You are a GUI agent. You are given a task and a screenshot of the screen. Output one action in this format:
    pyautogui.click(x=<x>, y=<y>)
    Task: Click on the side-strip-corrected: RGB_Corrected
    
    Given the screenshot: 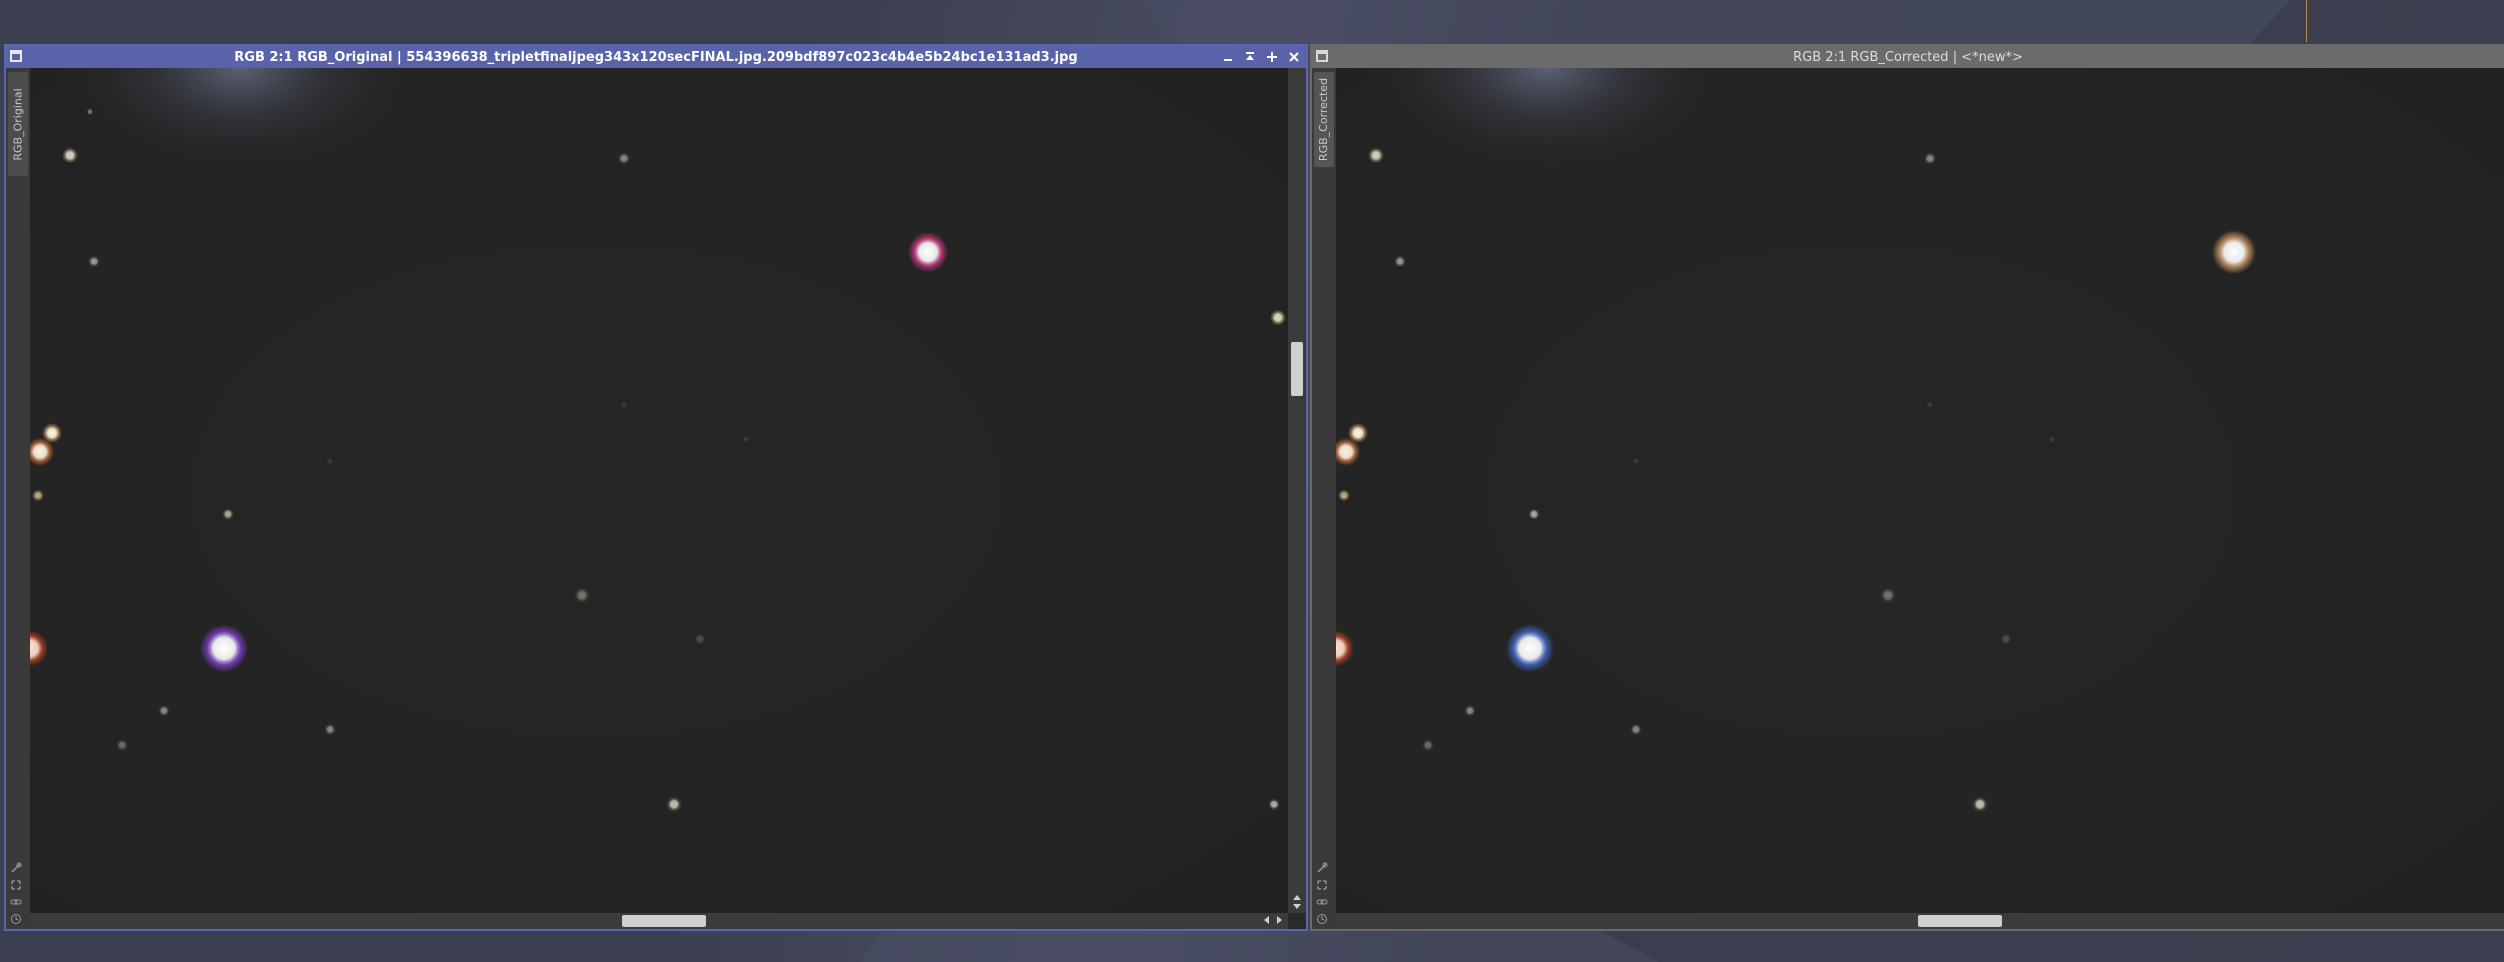 What is the action you would take?
    pyautogui.click(x=1324, y=498)
    